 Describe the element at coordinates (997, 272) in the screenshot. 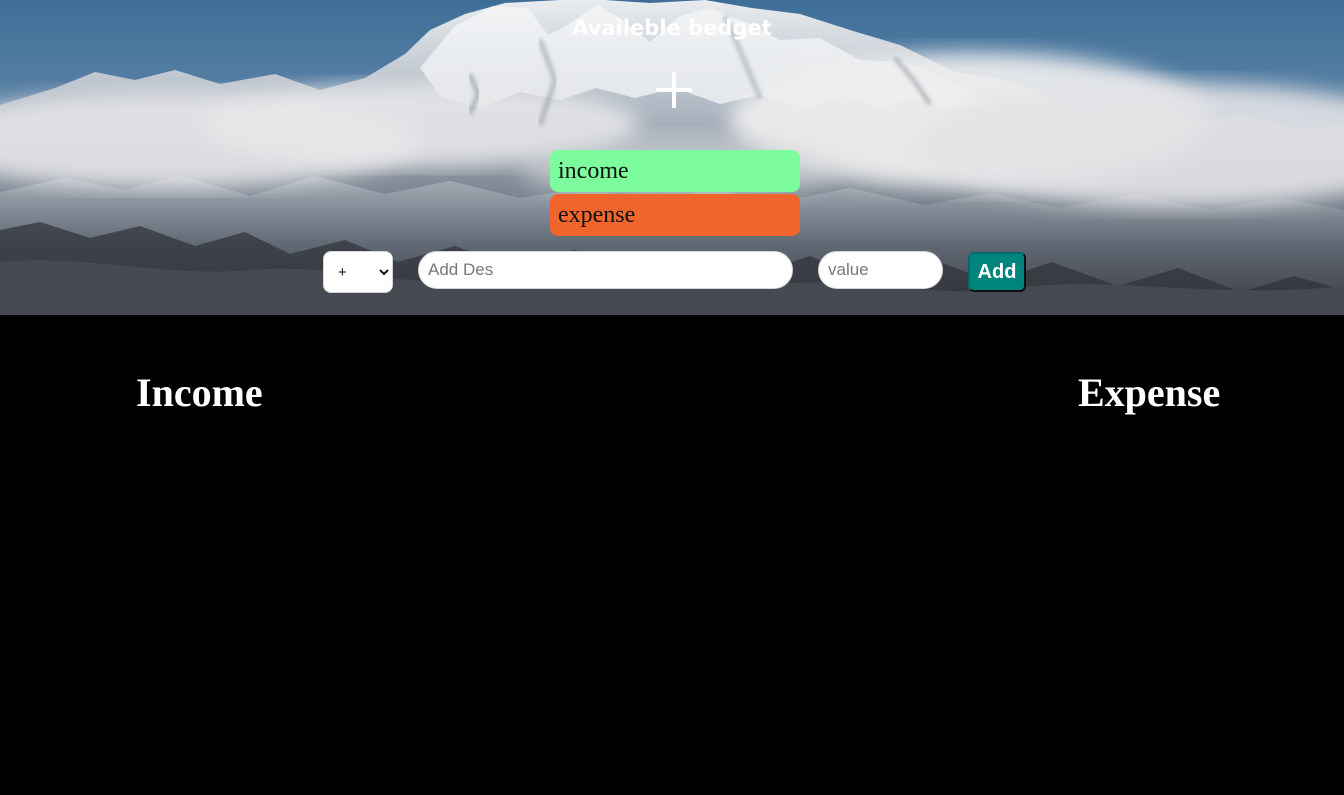

I see `add-button: Add` at that location.